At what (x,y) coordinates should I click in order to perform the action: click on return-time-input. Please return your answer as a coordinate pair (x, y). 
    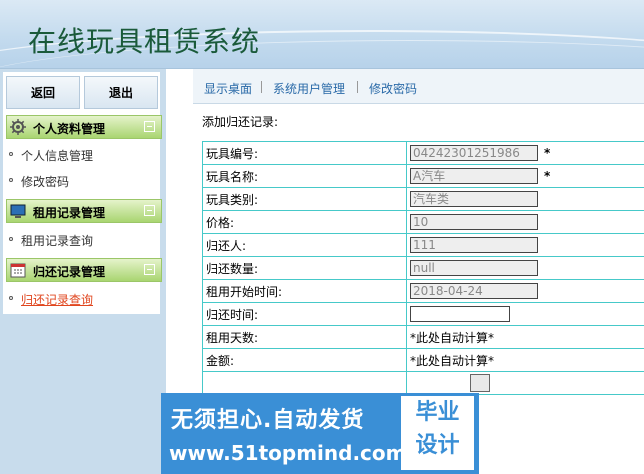
    Looking at the image, I should click on (460, 314).